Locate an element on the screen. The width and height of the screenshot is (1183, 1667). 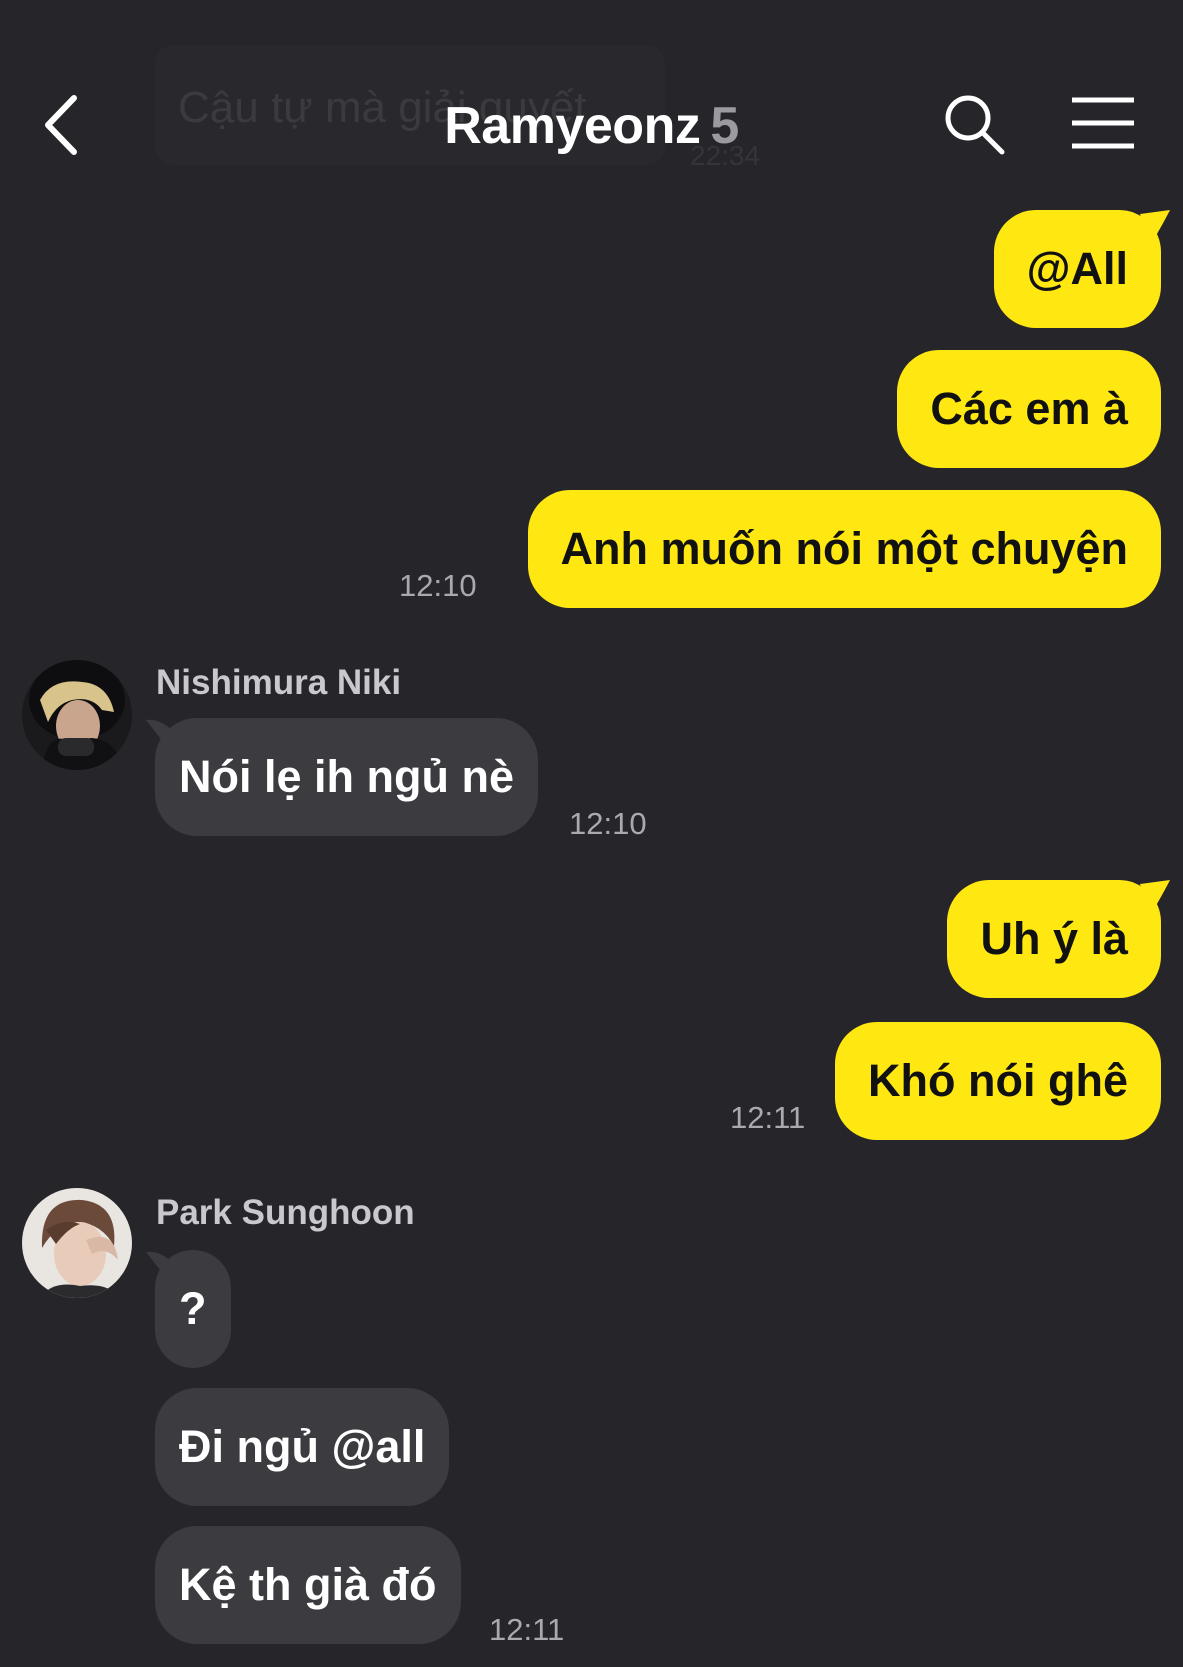
sender-name: Nishimura Niki is located at coordinates (279, 682).